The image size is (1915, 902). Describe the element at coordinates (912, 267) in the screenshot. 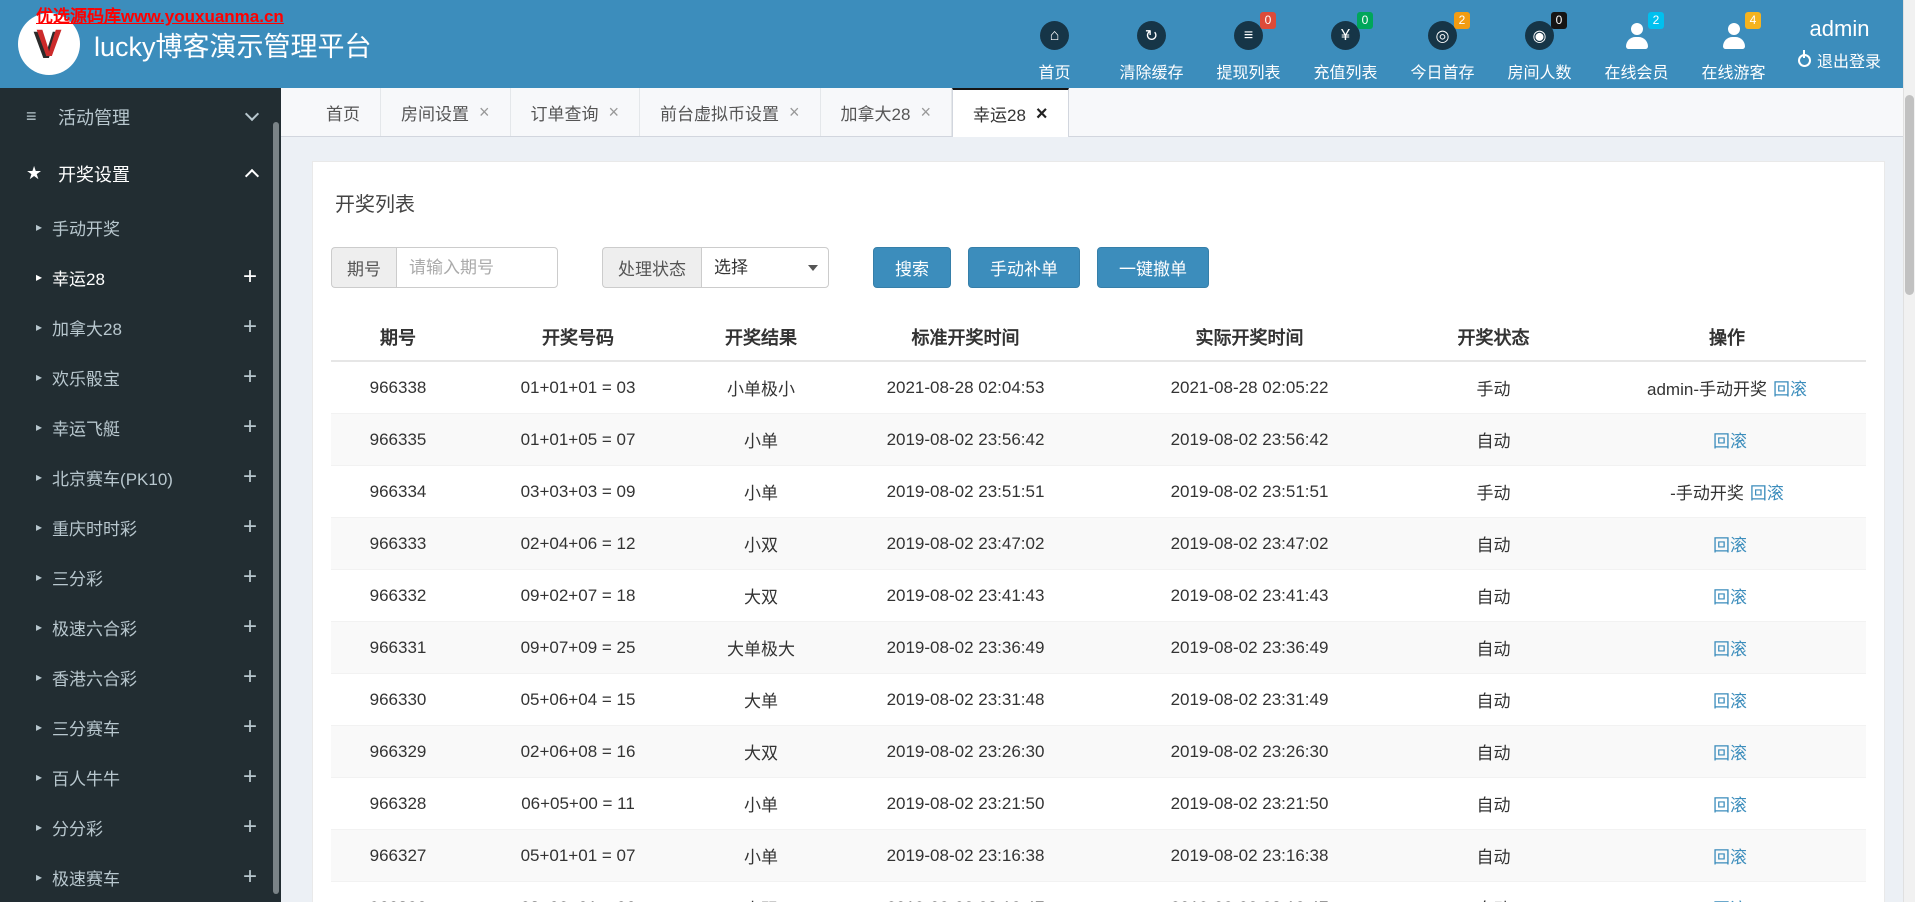

I see `search-button: 搜索` at that location.